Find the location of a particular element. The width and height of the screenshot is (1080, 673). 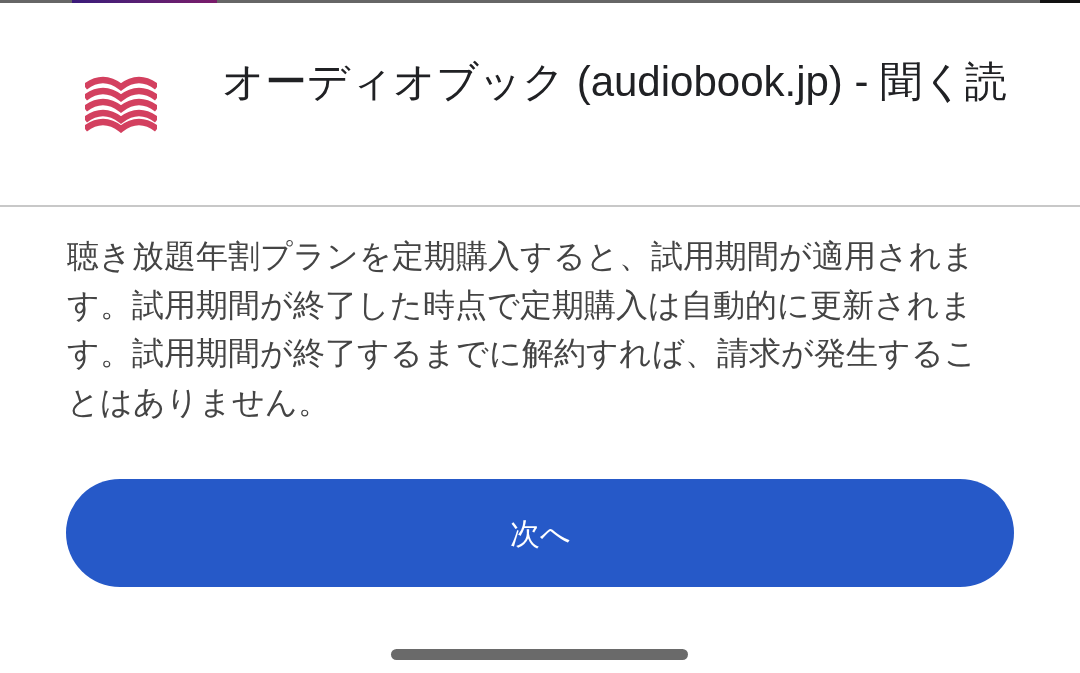

next-button: 次へ is located at coordinates (540, 533).